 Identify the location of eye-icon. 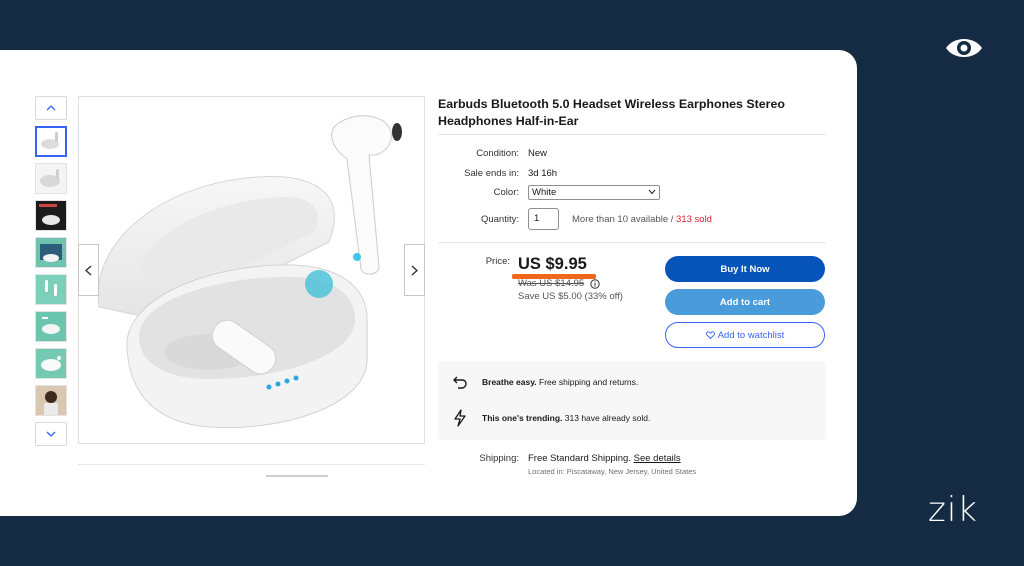
(964, 48).